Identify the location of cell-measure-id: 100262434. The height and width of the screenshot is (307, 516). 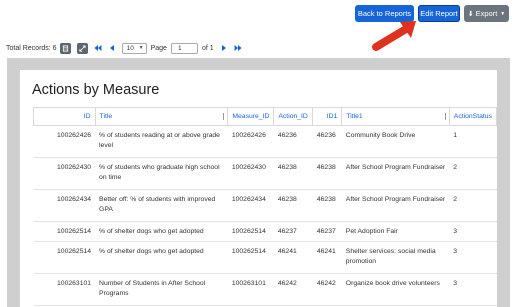
(250, 205).